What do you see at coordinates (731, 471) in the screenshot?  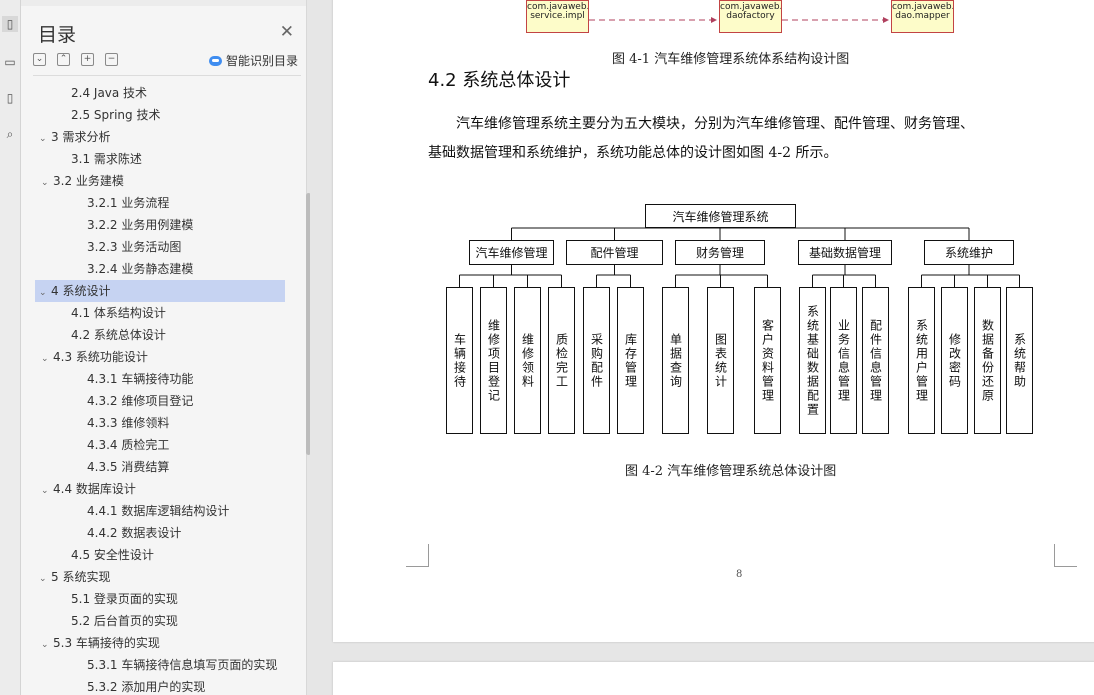 I see `figure-caption: 图 4-2 汽车维修管理系统总体设计图` at bounding box center [731, 471].